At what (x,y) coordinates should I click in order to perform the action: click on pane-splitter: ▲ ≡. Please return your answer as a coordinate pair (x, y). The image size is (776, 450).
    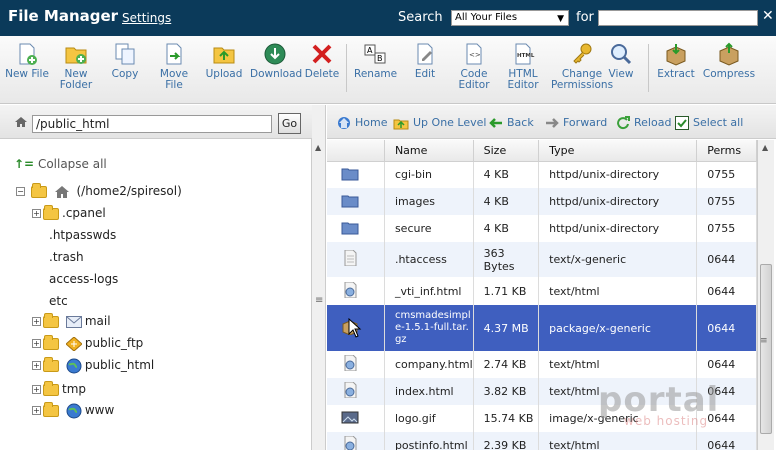
    Looking at the image, I should click on (319, 277).